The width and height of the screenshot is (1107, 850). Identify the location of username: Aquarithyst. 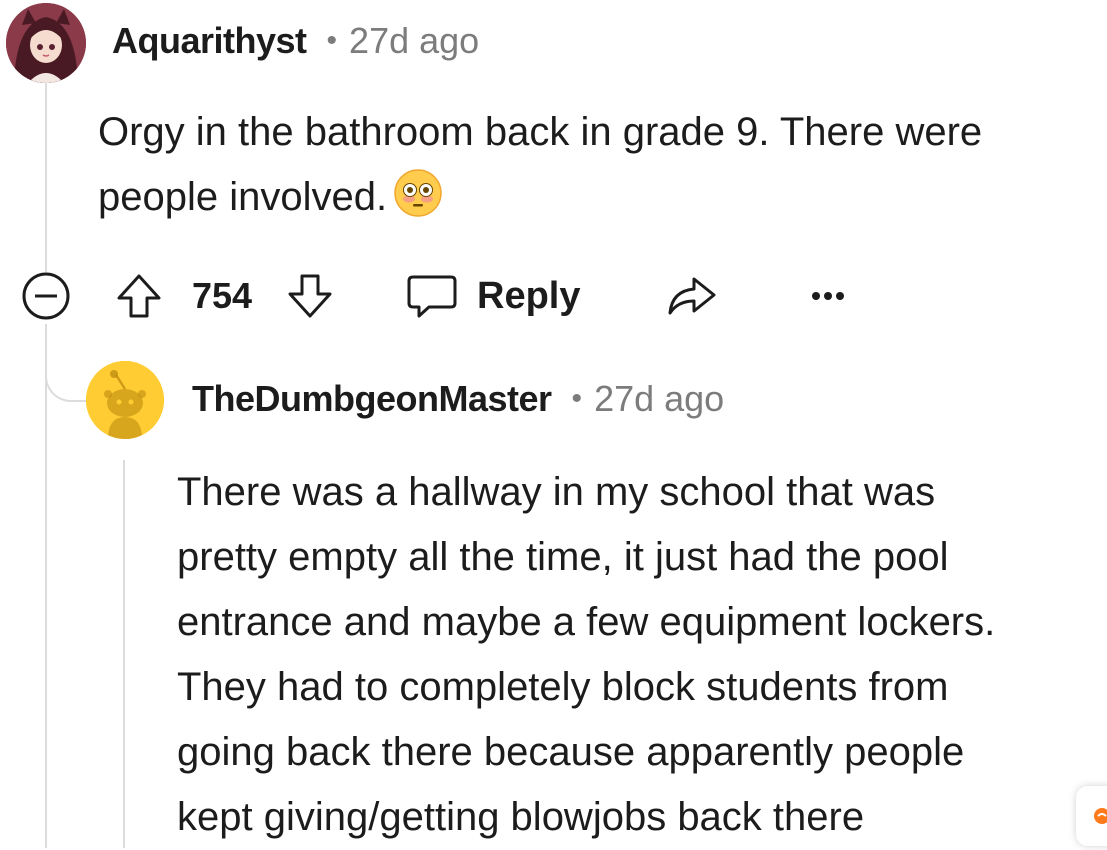
(209, 41).